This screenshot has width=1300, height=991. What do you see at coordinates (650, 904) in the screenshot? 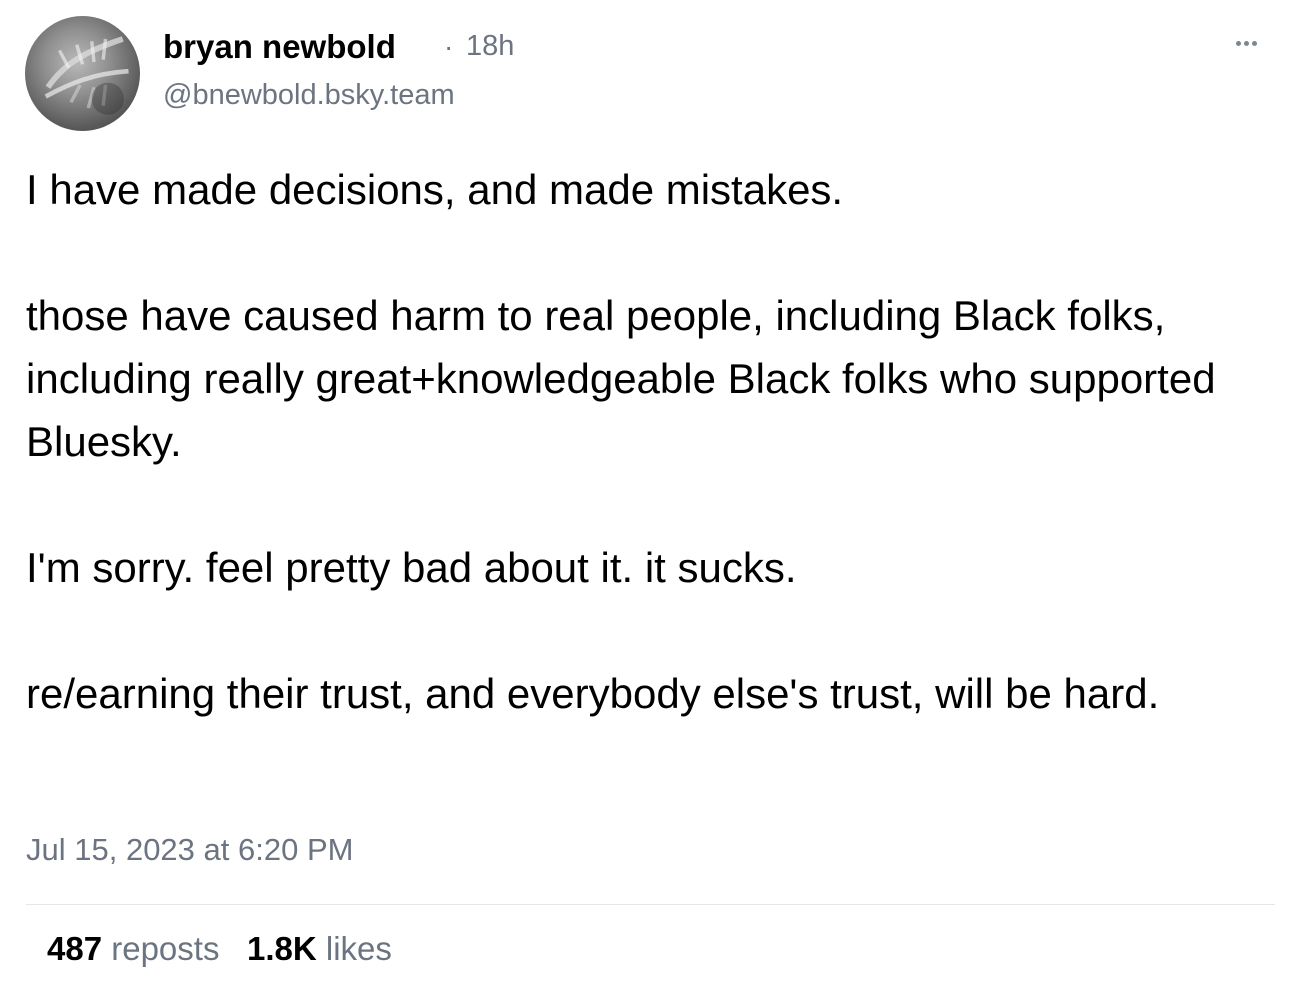
I see `divider` at bounding box center [650, 904].